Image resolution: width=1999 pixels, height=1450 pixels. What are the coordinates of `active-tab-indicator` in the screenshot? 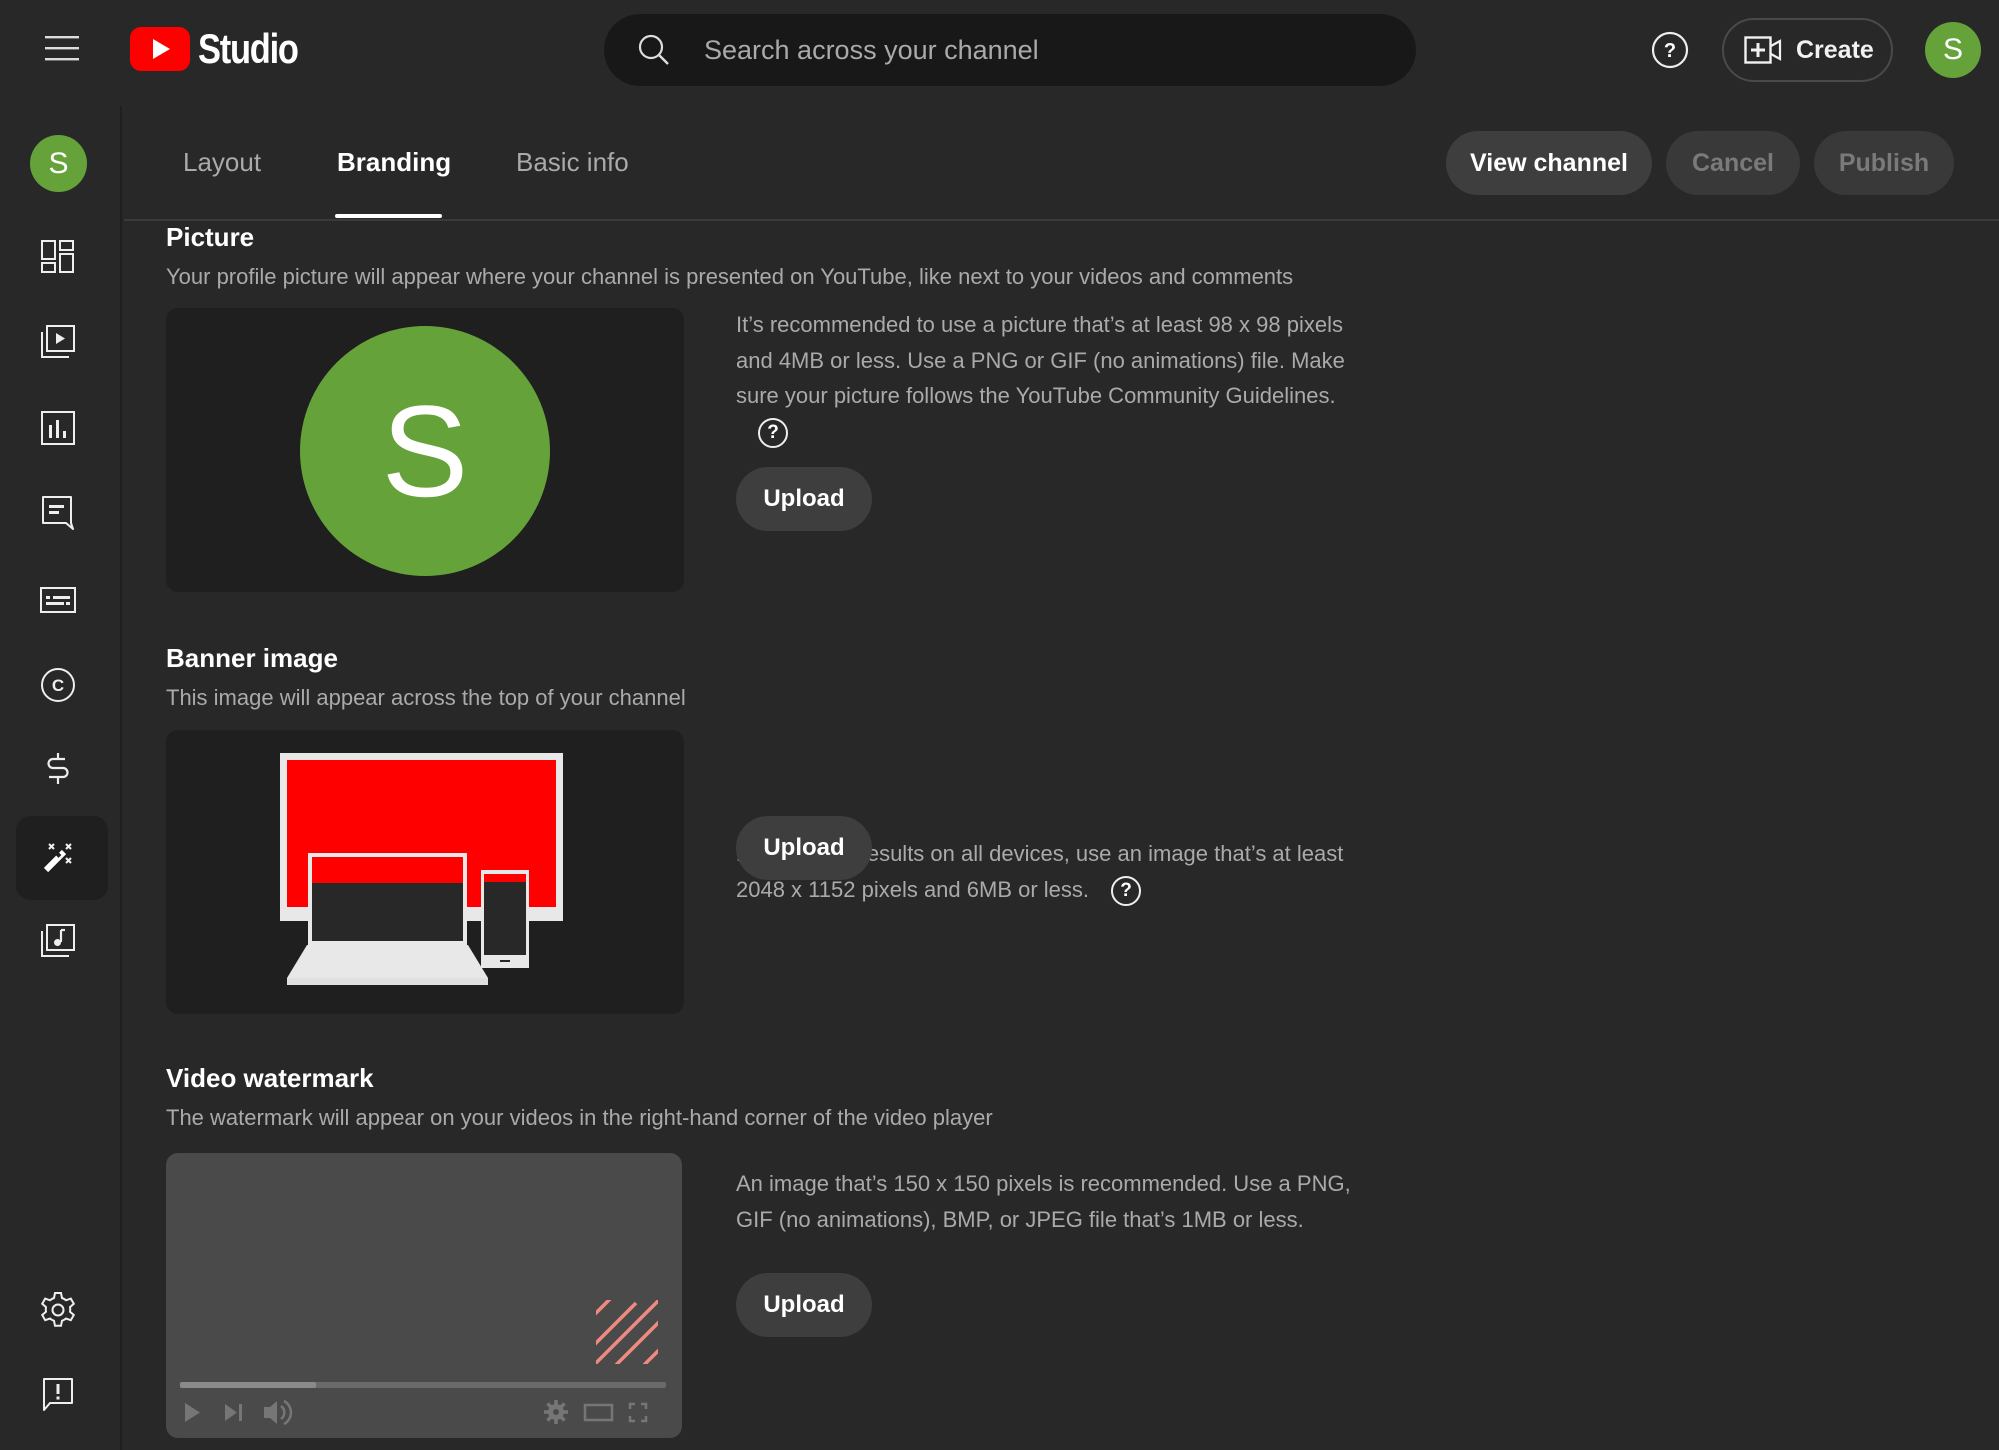 It's located at (388, 216).